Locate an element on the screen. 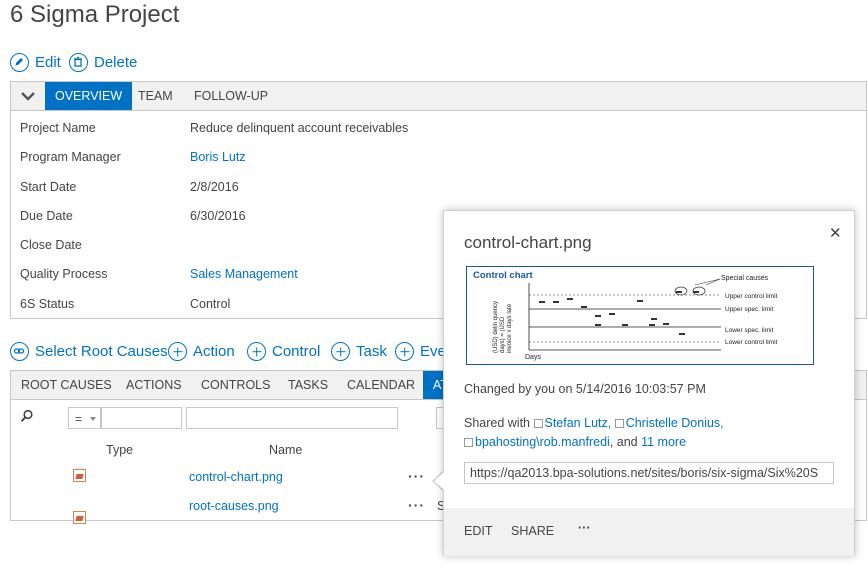  column-header-name: Name is located at coordinates (285, 450).